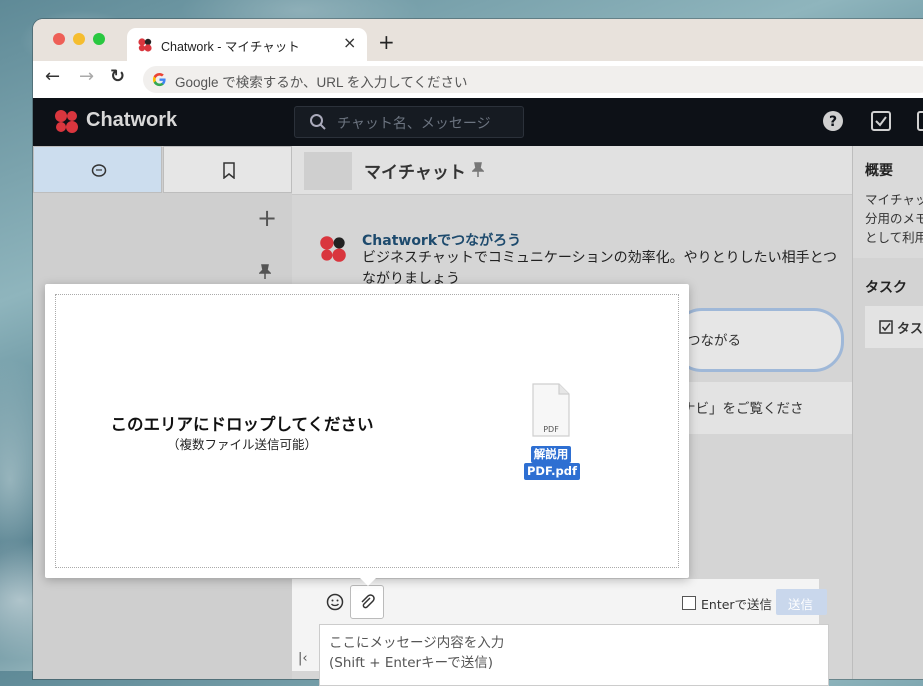  What do you see at coordinates (552, 463) in the screenshot?
I see `dragged-file-label: 解説用 PDF.pdf` at bounding box center [552, 463].